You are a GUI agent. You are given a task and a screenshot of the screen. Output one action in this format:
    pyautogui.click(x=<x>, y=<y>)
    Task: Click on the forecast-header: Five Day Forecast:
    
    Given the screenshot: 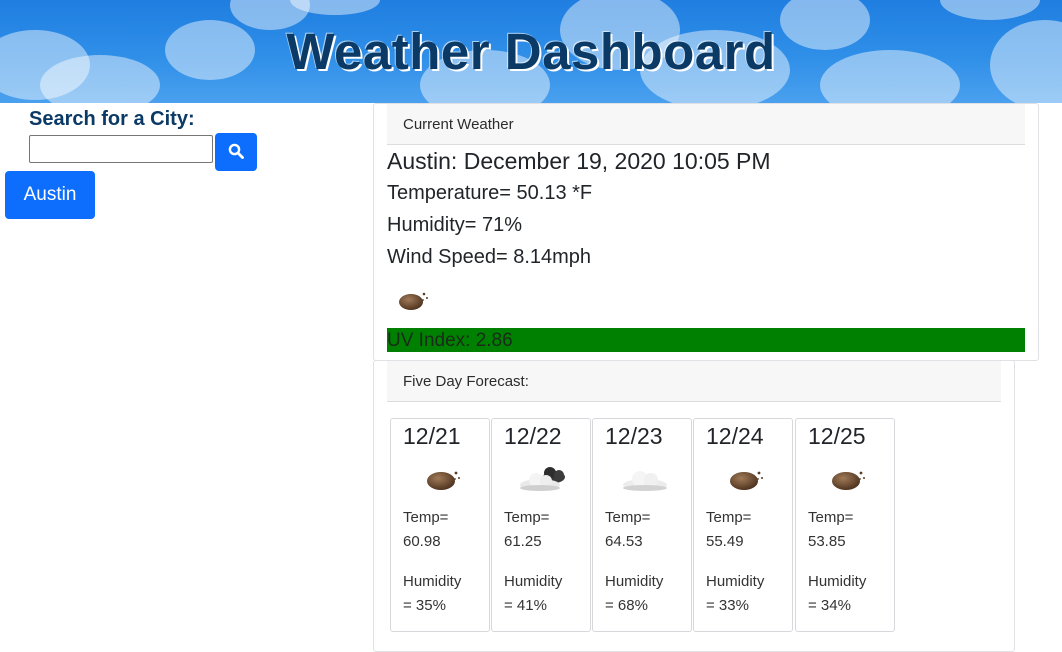 What is the action you would take?
    pyautogui.click(x=694, y=381)
    